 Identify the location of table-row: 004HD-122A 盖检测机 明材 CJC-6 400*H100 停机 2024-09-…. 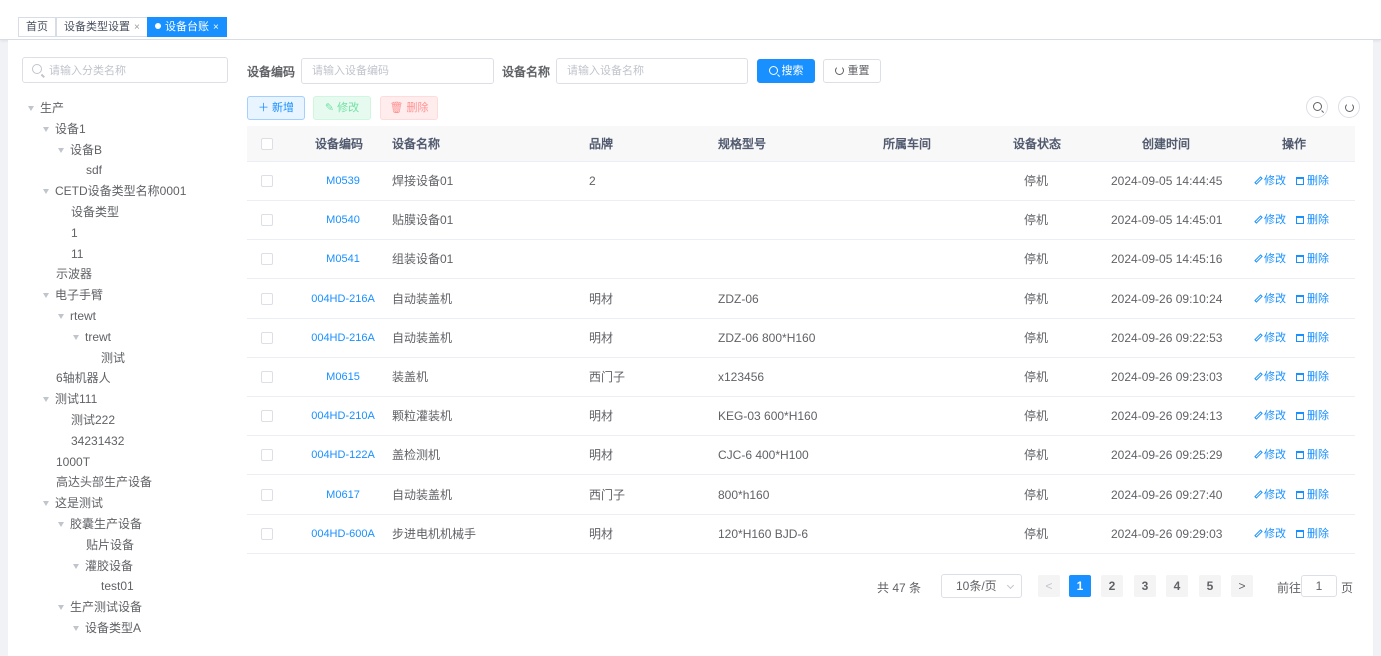
(801, 456).